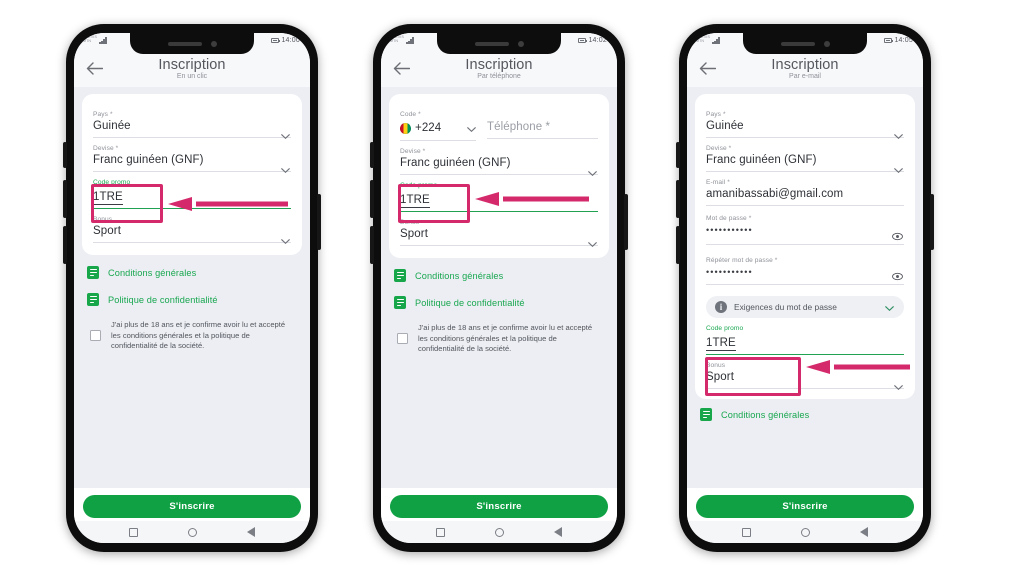 The height and width of the screenshot is (576, 1024). Describe the element at coordinates (192, 68) in the screenshot. I see `header-titles: Inscription En un clic` at that location.